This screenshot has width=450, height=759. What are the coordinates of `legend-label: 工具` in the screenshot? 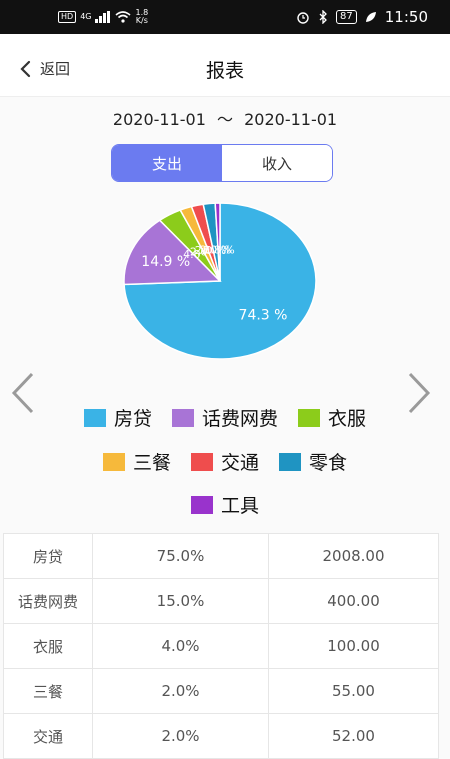 It's located at (239, 506).